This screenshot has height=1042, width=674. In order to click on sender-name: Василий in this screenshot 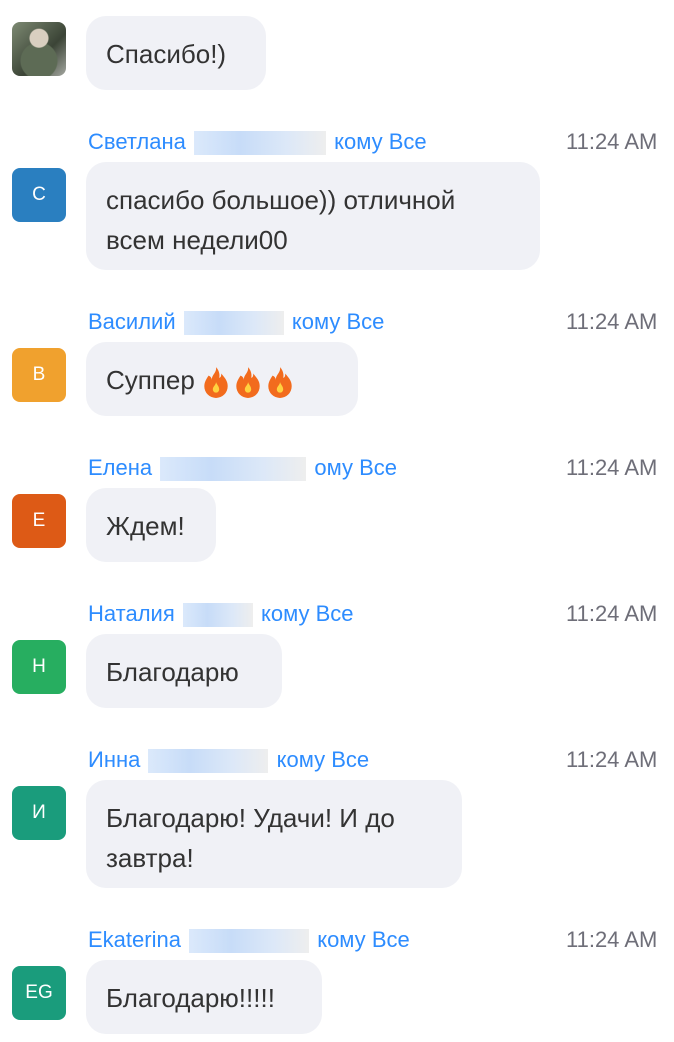, I will do `click(132, 321)`.